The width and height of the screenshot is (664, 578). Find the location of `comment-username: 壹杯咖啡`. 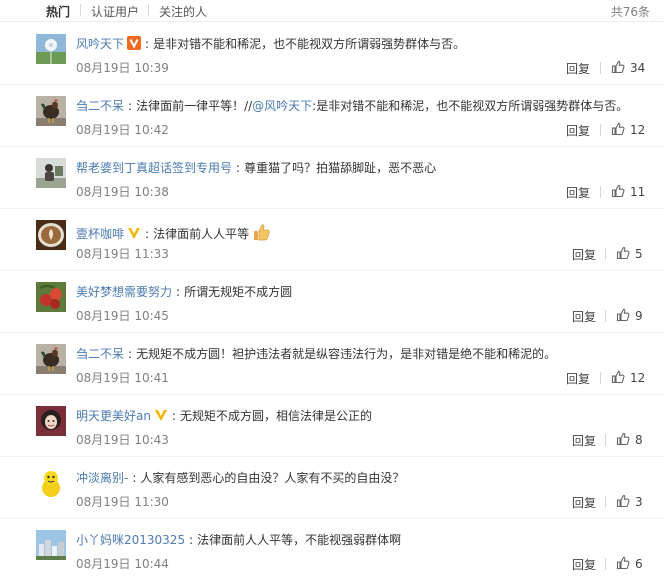

comment-username: 壹杯咖啡 is located at coordinates (100, 234).